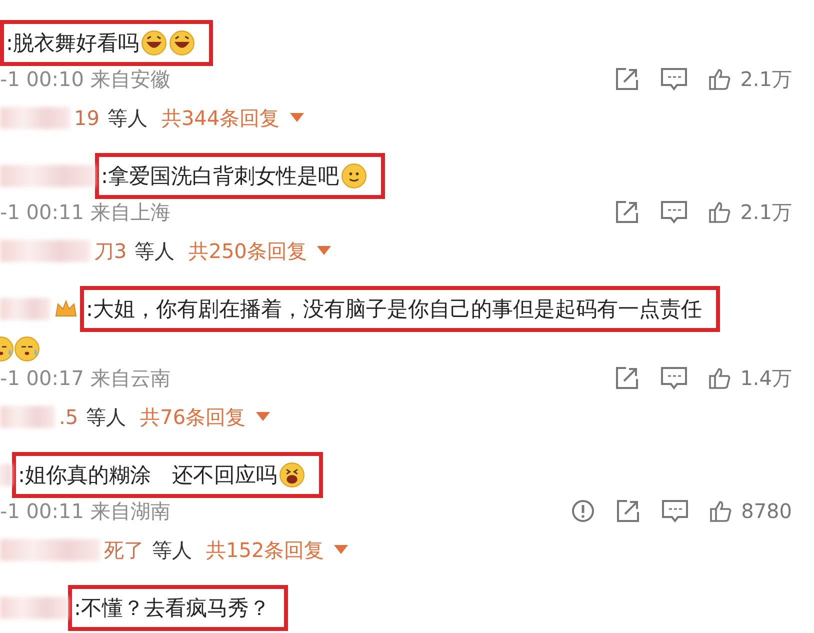 The width and height of the screenshot is (814, 633). What do you see at coordinates (220, 118) in the screenshot?
I see `reply-count-link: 共344条回复` at bounding box center [220, 118].